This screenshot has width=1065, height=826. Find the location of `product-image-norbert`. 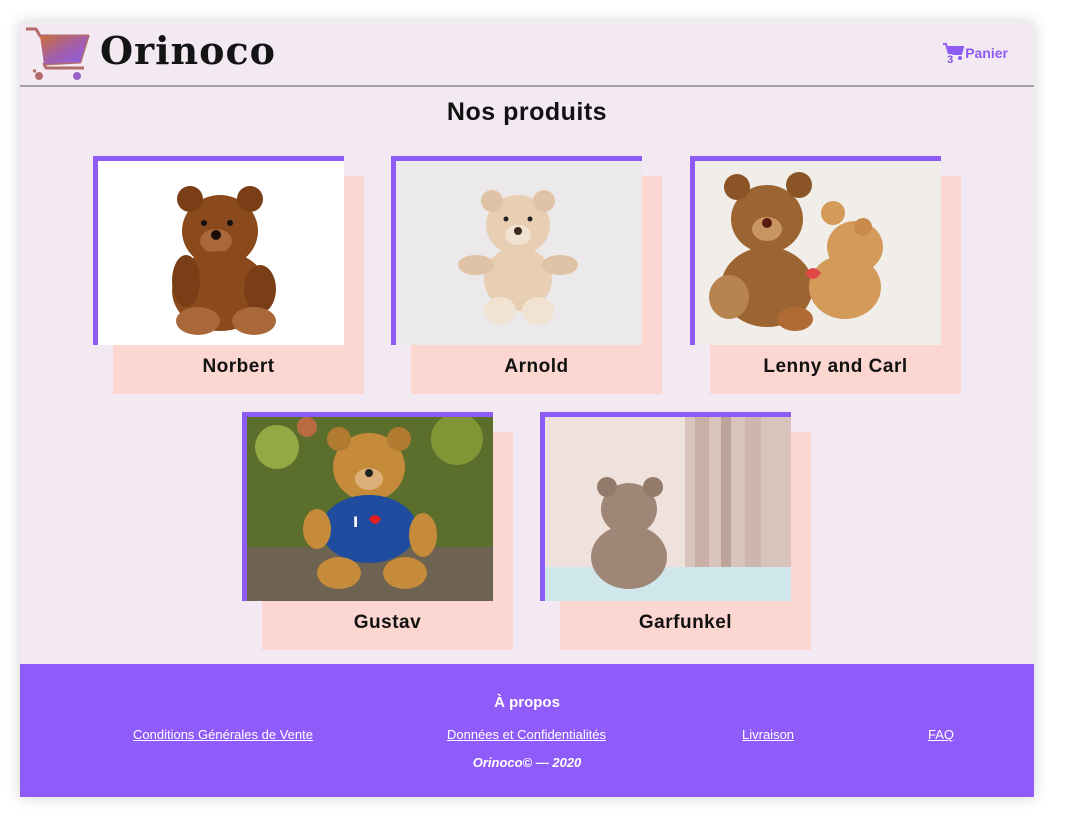

product-image-norbert is located at coordinates (218, 250).